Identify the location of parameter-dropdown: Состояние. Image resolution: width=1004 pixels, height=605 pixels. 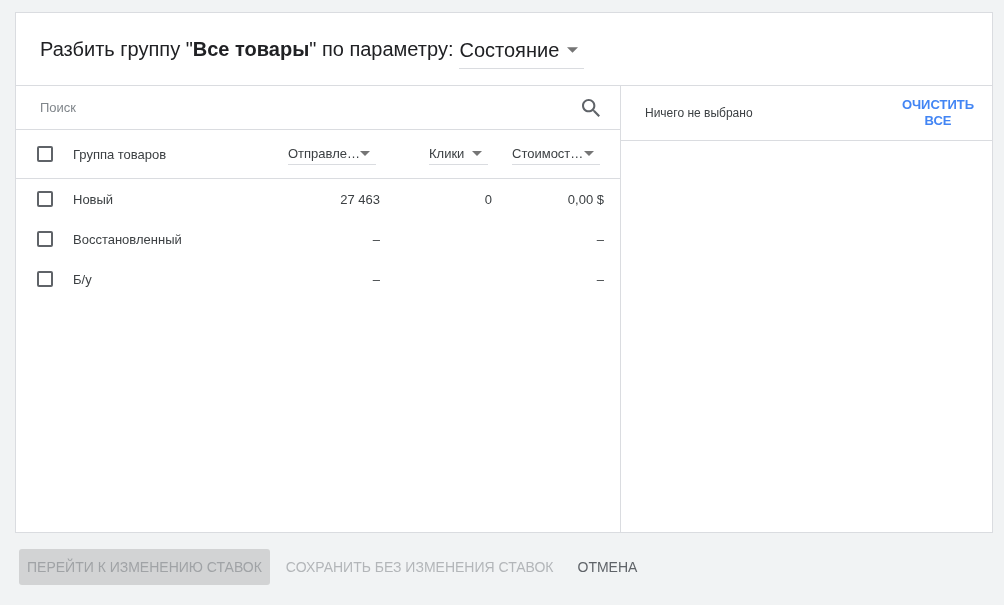
(522, 50).